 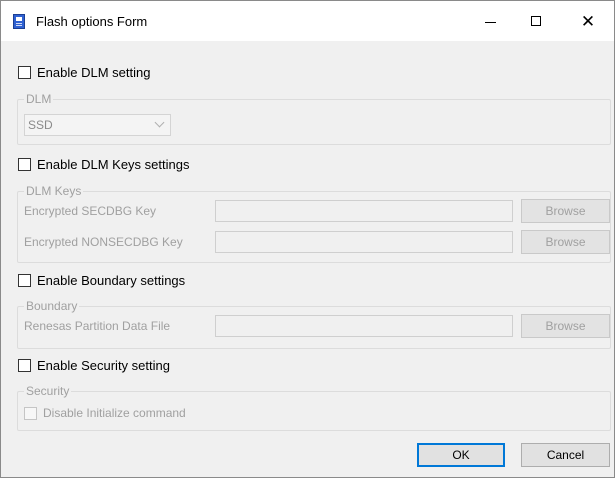 What do you see at coordinates (103, 242) in the screenshot?
I see `nonsecdbg-key-label: Encrypted NONSECDBG Key` at bounding box center [103, 242].